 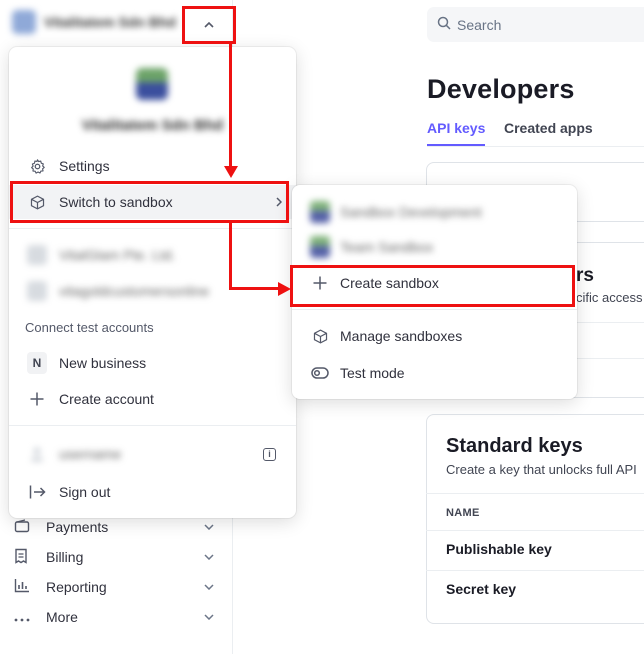 I want to click on info-icon: i, so click(x=269, y=454).